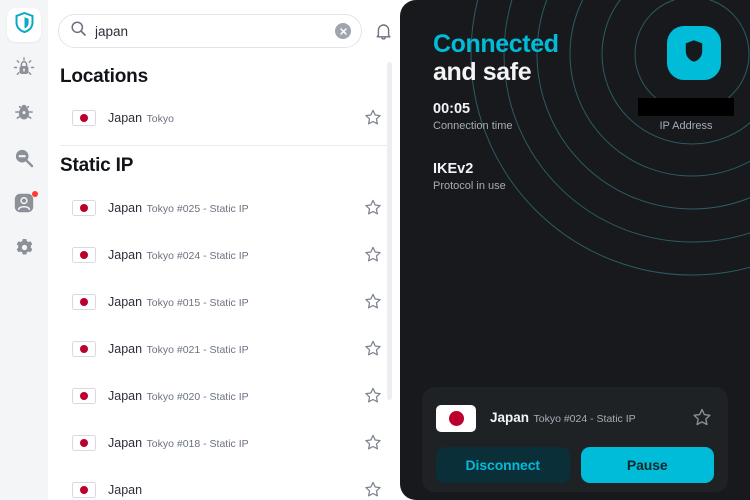 This screenshot has height=500, width=750. Describe the element at coordinates (469, 186) in the screenshot. I see `protocol-label: Protocol in use` at that location.